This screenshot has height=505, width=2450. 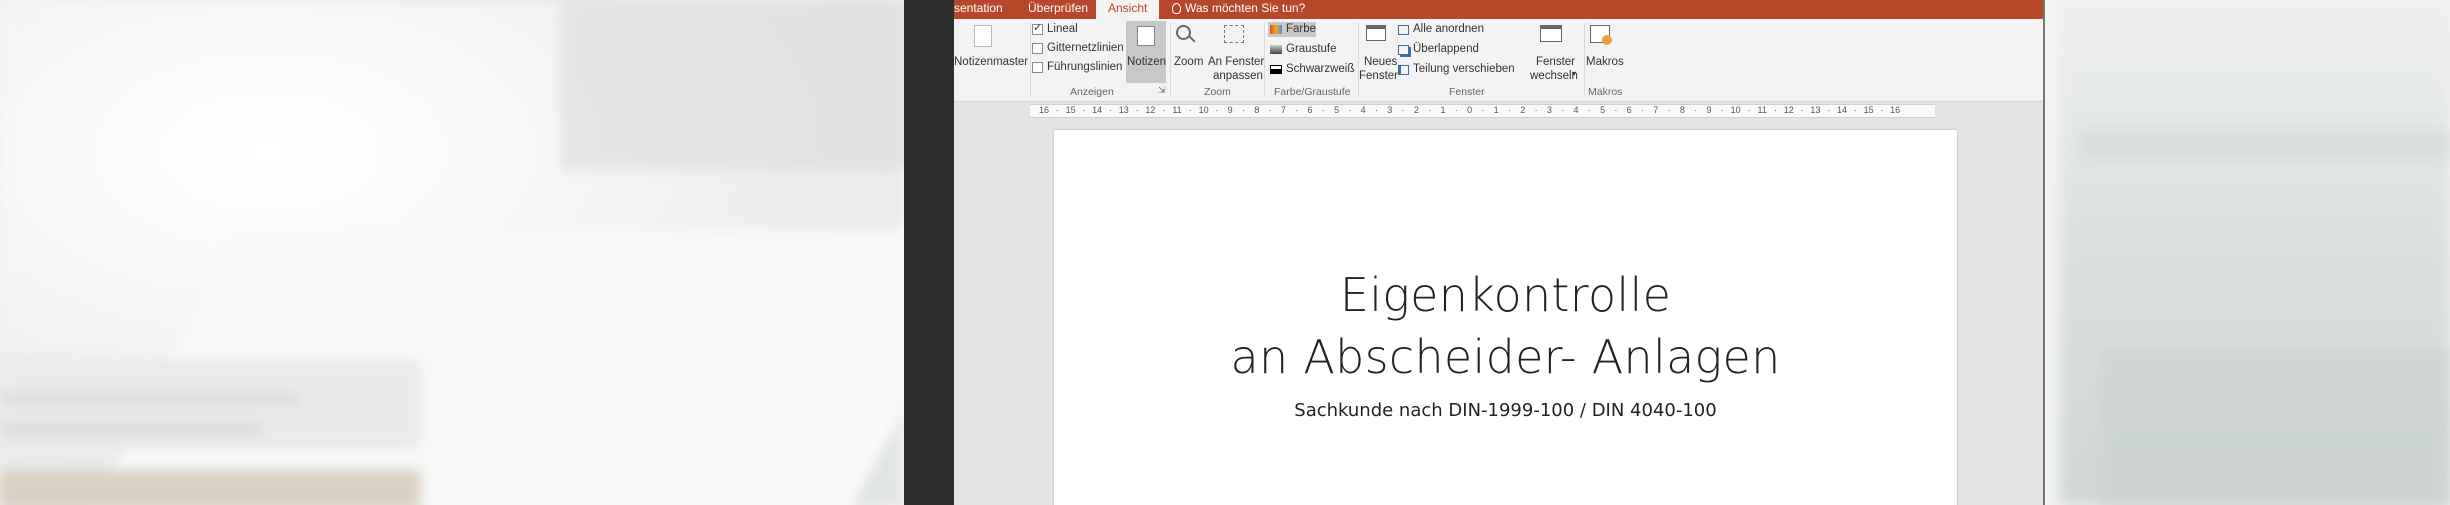 I want to click on color-swatch-icon, so click(x=1276, y=29).